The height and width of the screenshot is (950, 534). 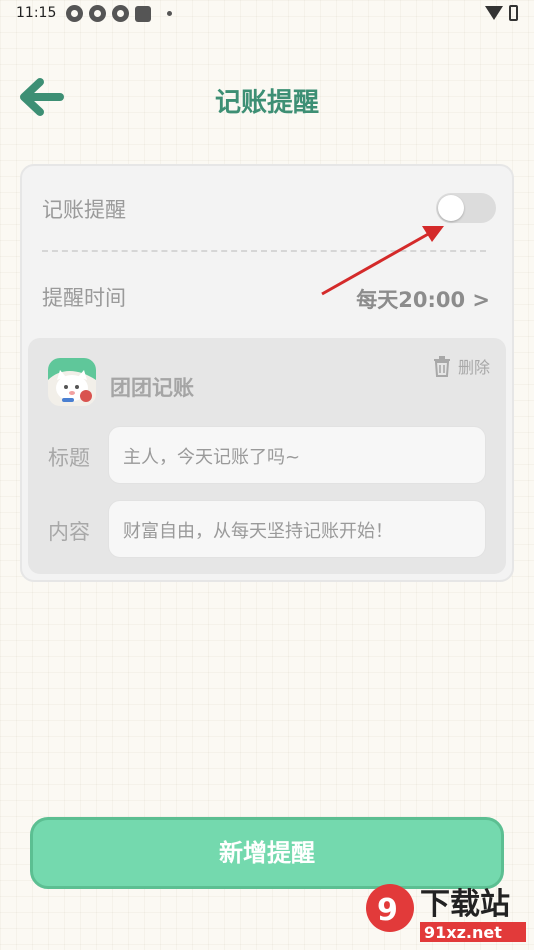 I want to click on annotation-arrow, so click(x=382, y=261).